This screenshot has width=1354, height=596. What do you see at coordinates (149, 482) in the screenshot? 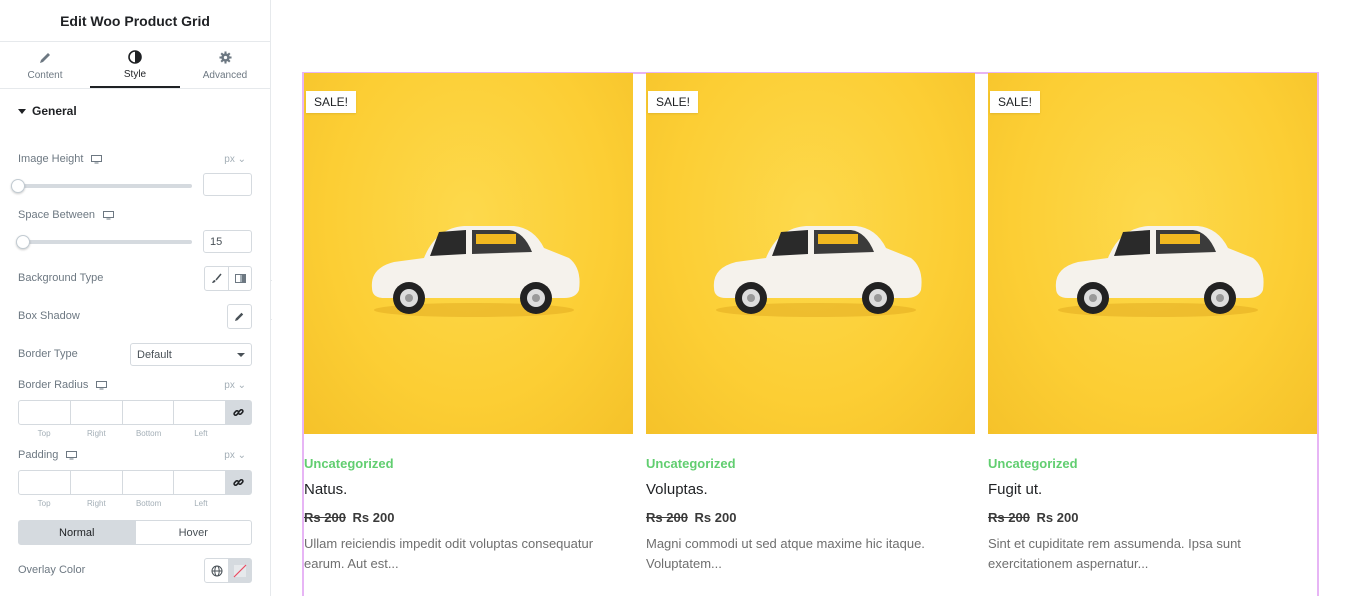
I see `padding-bottom-input` at bounding box center [149, 482].